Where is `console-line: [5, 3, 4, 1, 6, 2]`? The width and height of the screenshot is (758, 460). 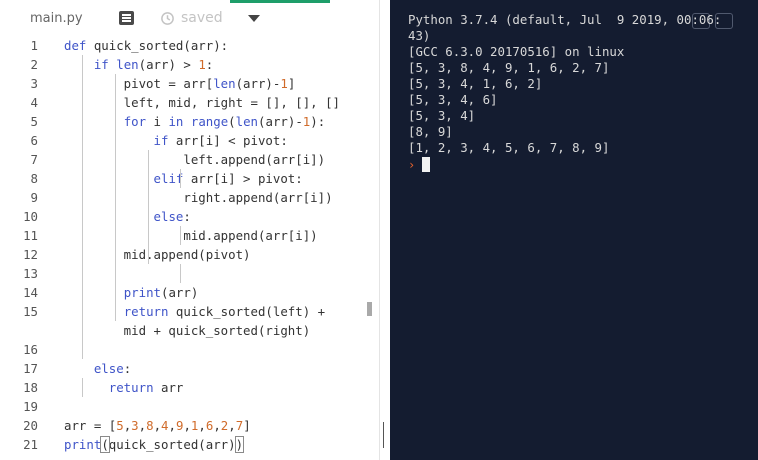
console-line: [5, 3, 4, 1, 6, 2] is located at coordinates (475, 83).